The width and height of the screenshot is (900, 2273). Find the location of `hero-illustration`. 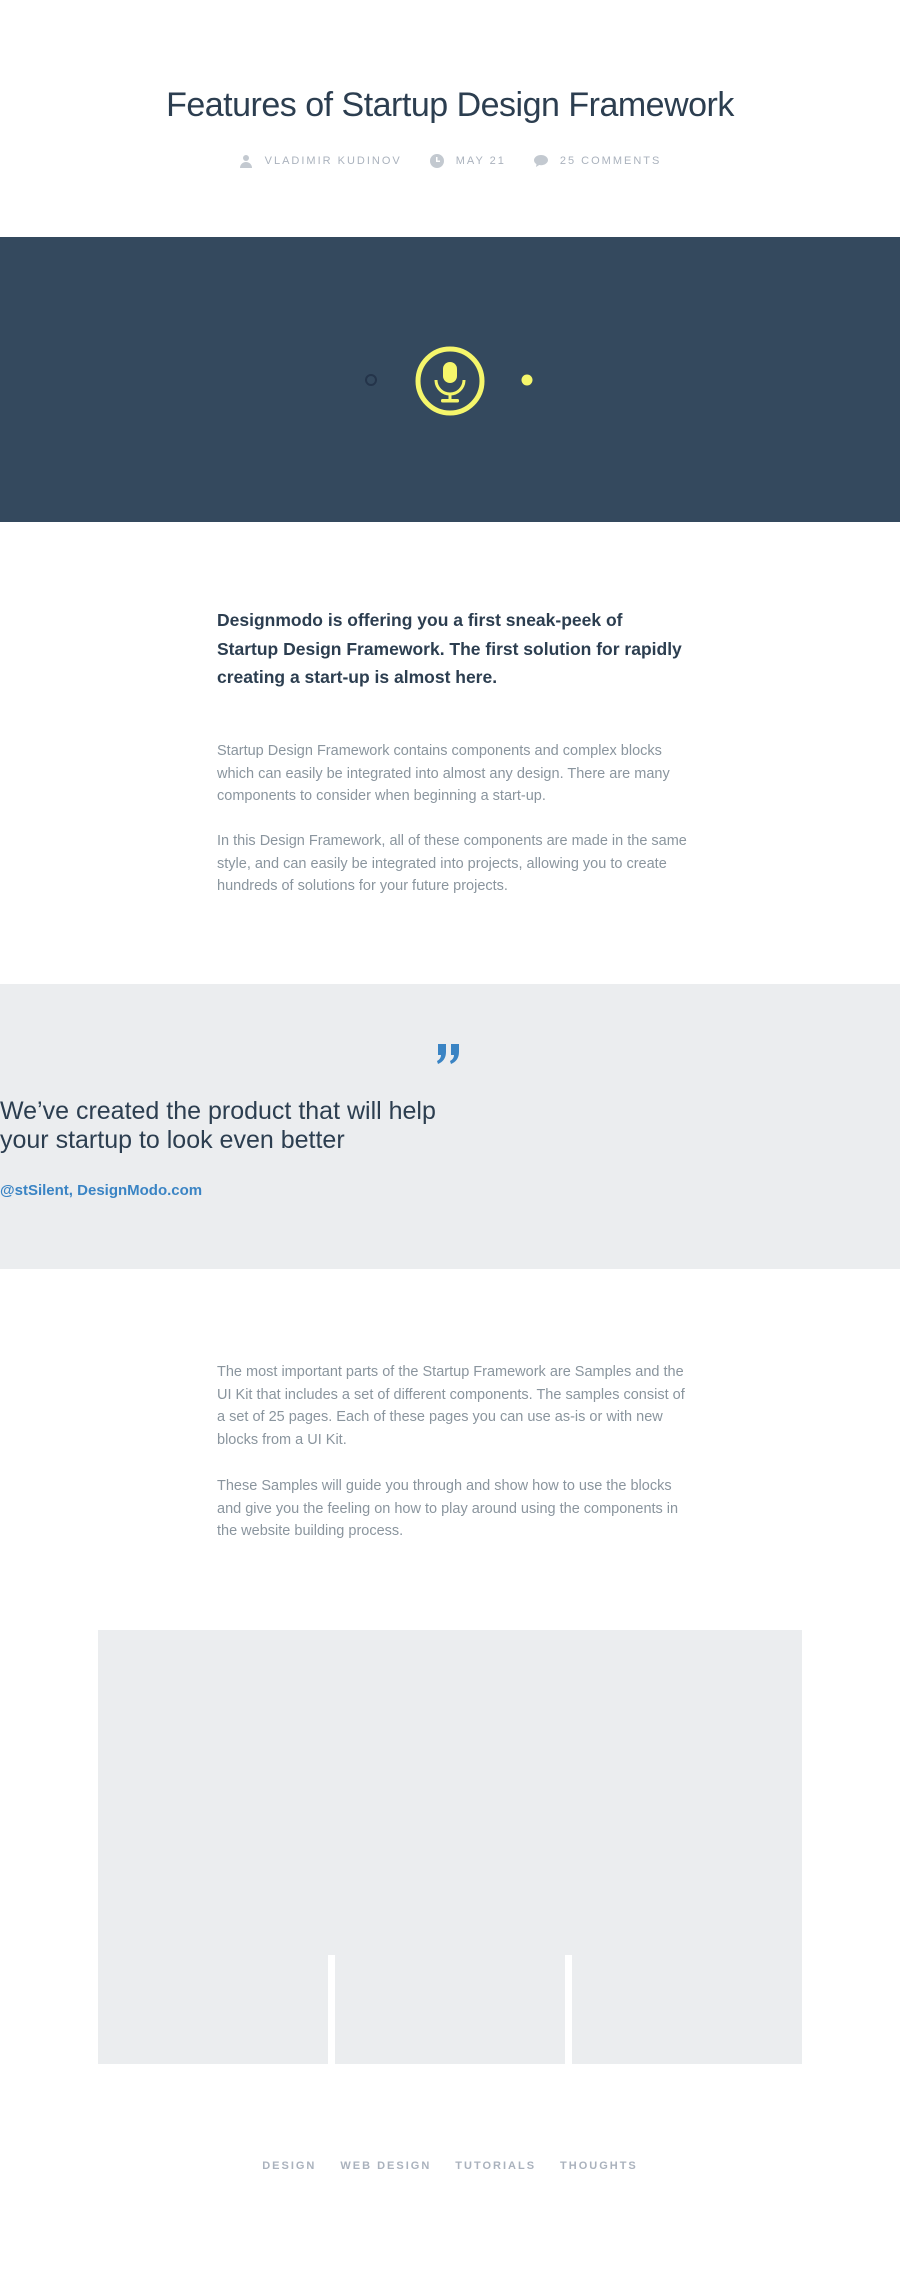

hero-illustration is located at coordinates (449, 381).